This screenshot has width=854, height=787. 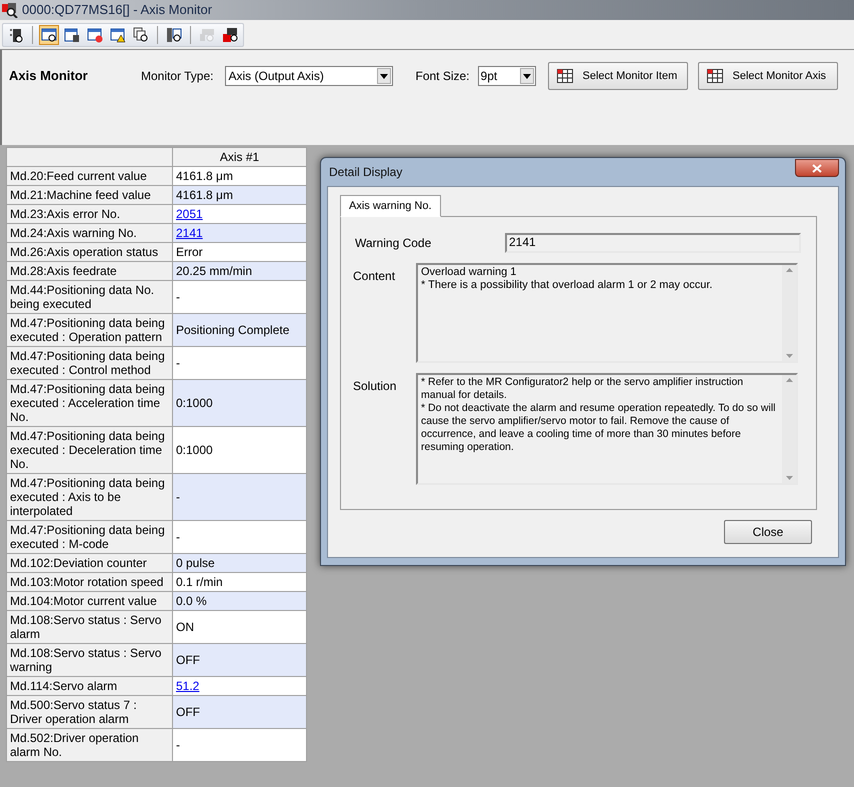 I want to click on row-header: Md.114:Servo alarm, so click(x=89, y=686).